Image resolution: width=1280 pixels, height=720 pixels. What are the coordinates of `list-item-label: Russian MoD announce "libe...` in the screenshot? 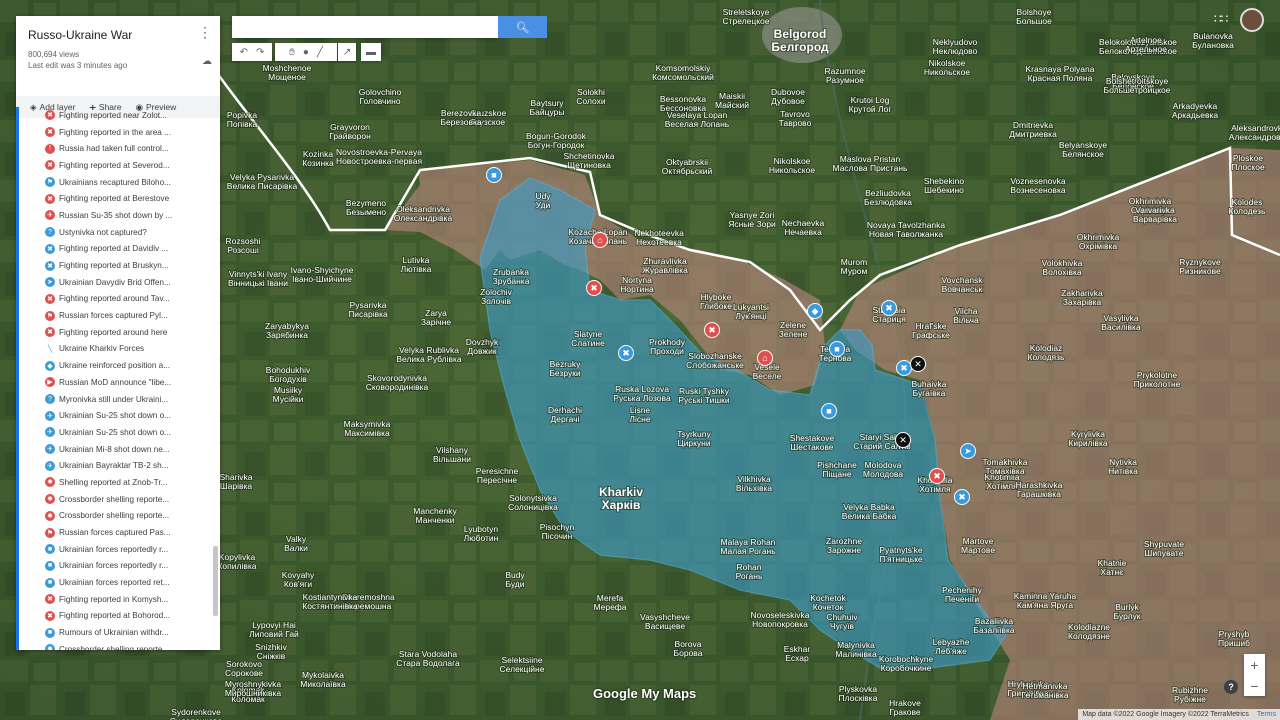 It's located at (115, 382).